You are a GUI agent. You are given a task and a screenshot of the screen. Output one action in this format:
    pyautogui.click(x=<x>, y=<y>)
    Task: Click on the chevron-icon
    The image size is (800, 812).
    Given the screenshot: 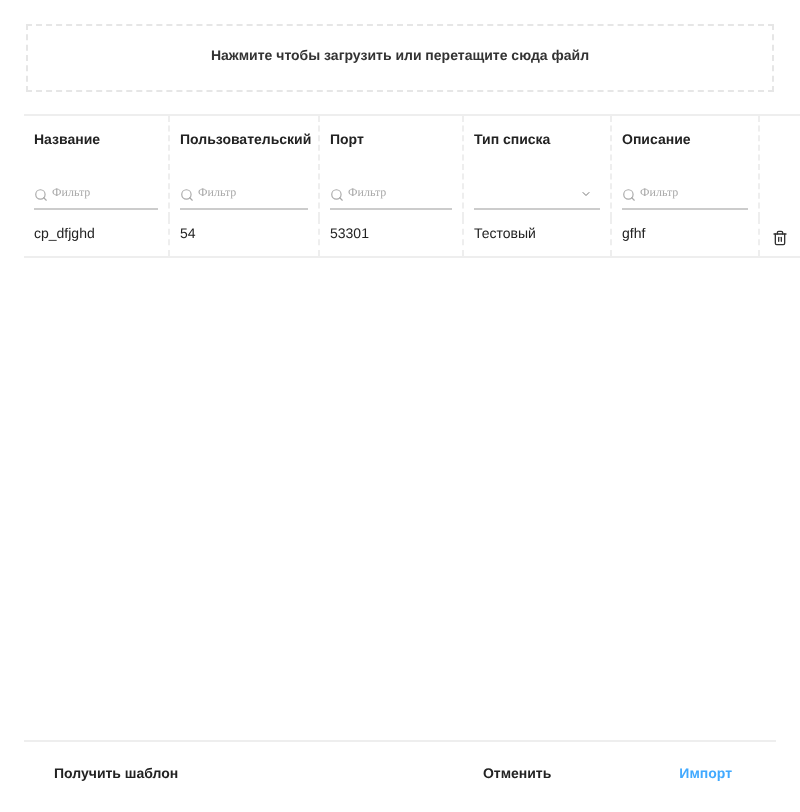 What is the action you would take?
    pyautogui.click(x=586, y=193)
    